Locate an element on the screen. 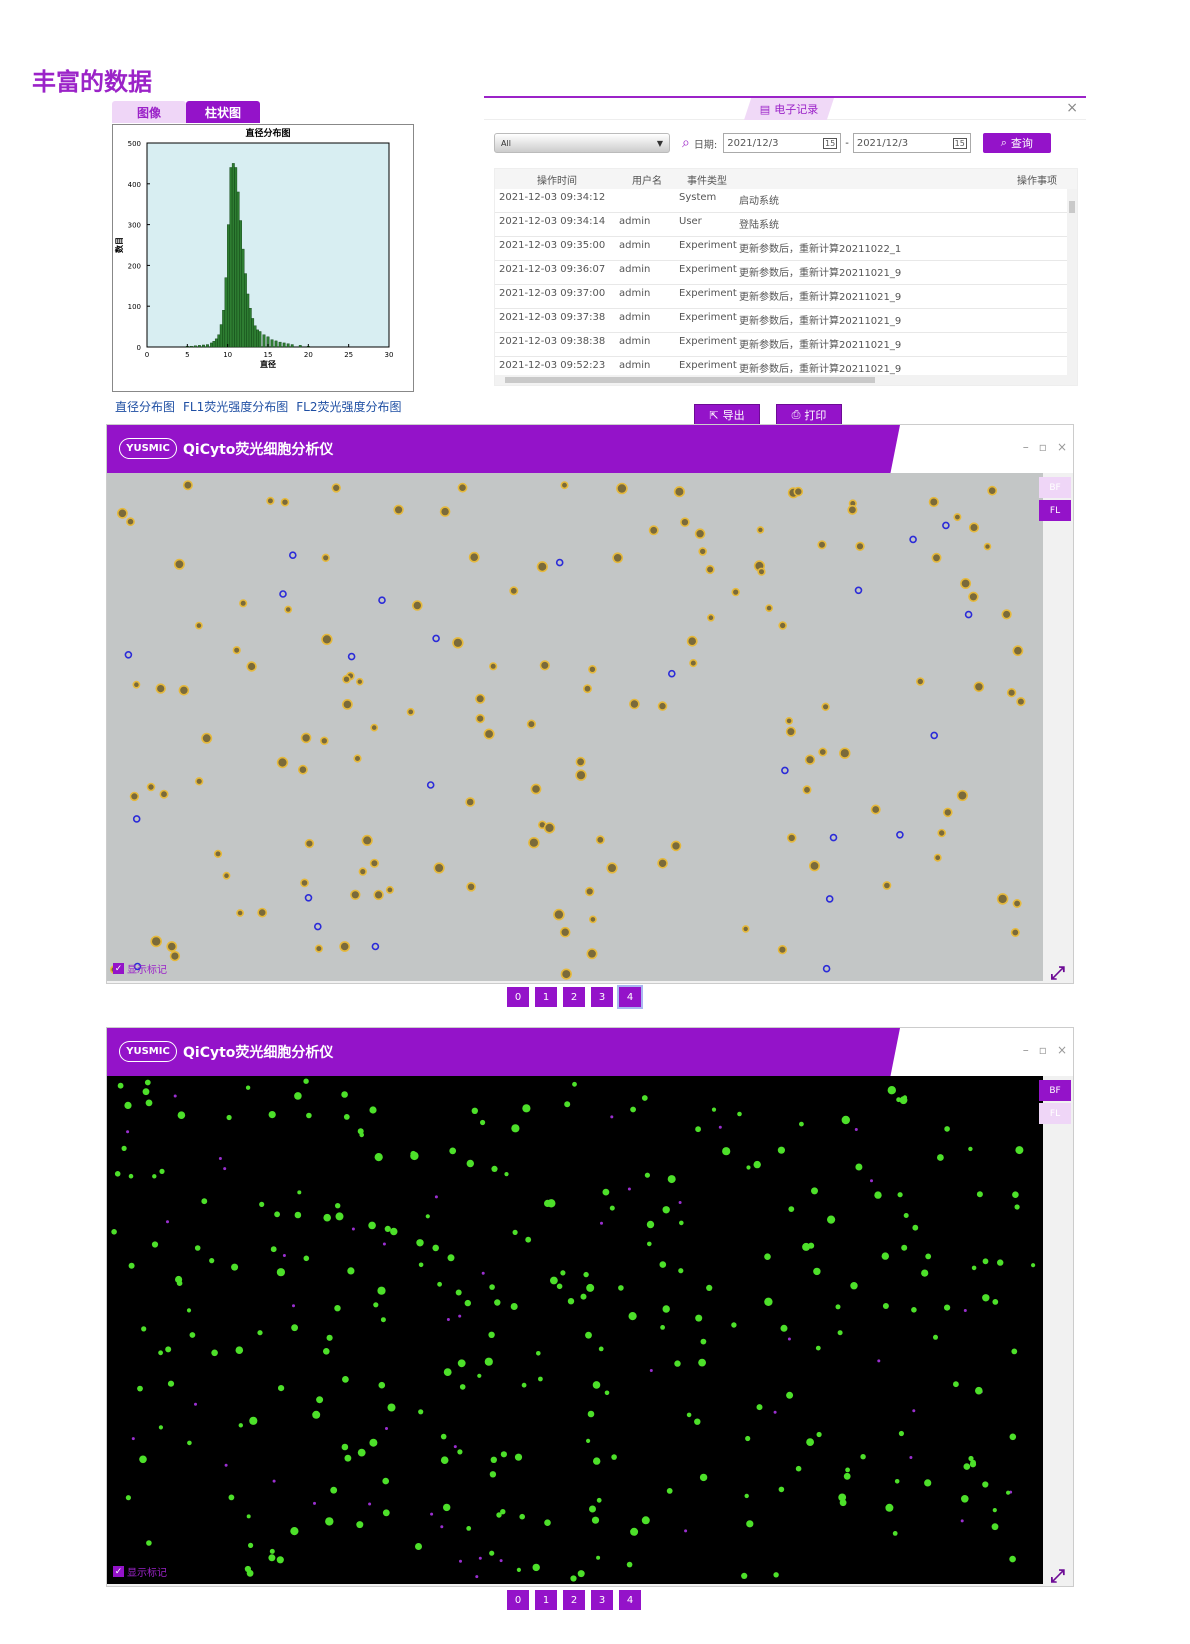 This screenshot has height=1644, width=1190. vertical-scrollbar is located at coordinates (1072, 283).